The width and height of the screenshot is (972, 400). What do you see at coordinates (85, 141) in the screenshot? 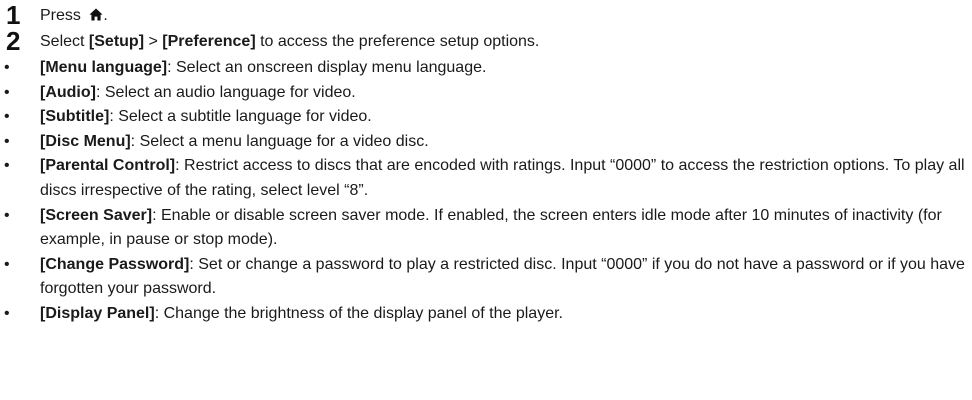
I see `option-term: [Disc Menu]` at bounding box center [85, 141].